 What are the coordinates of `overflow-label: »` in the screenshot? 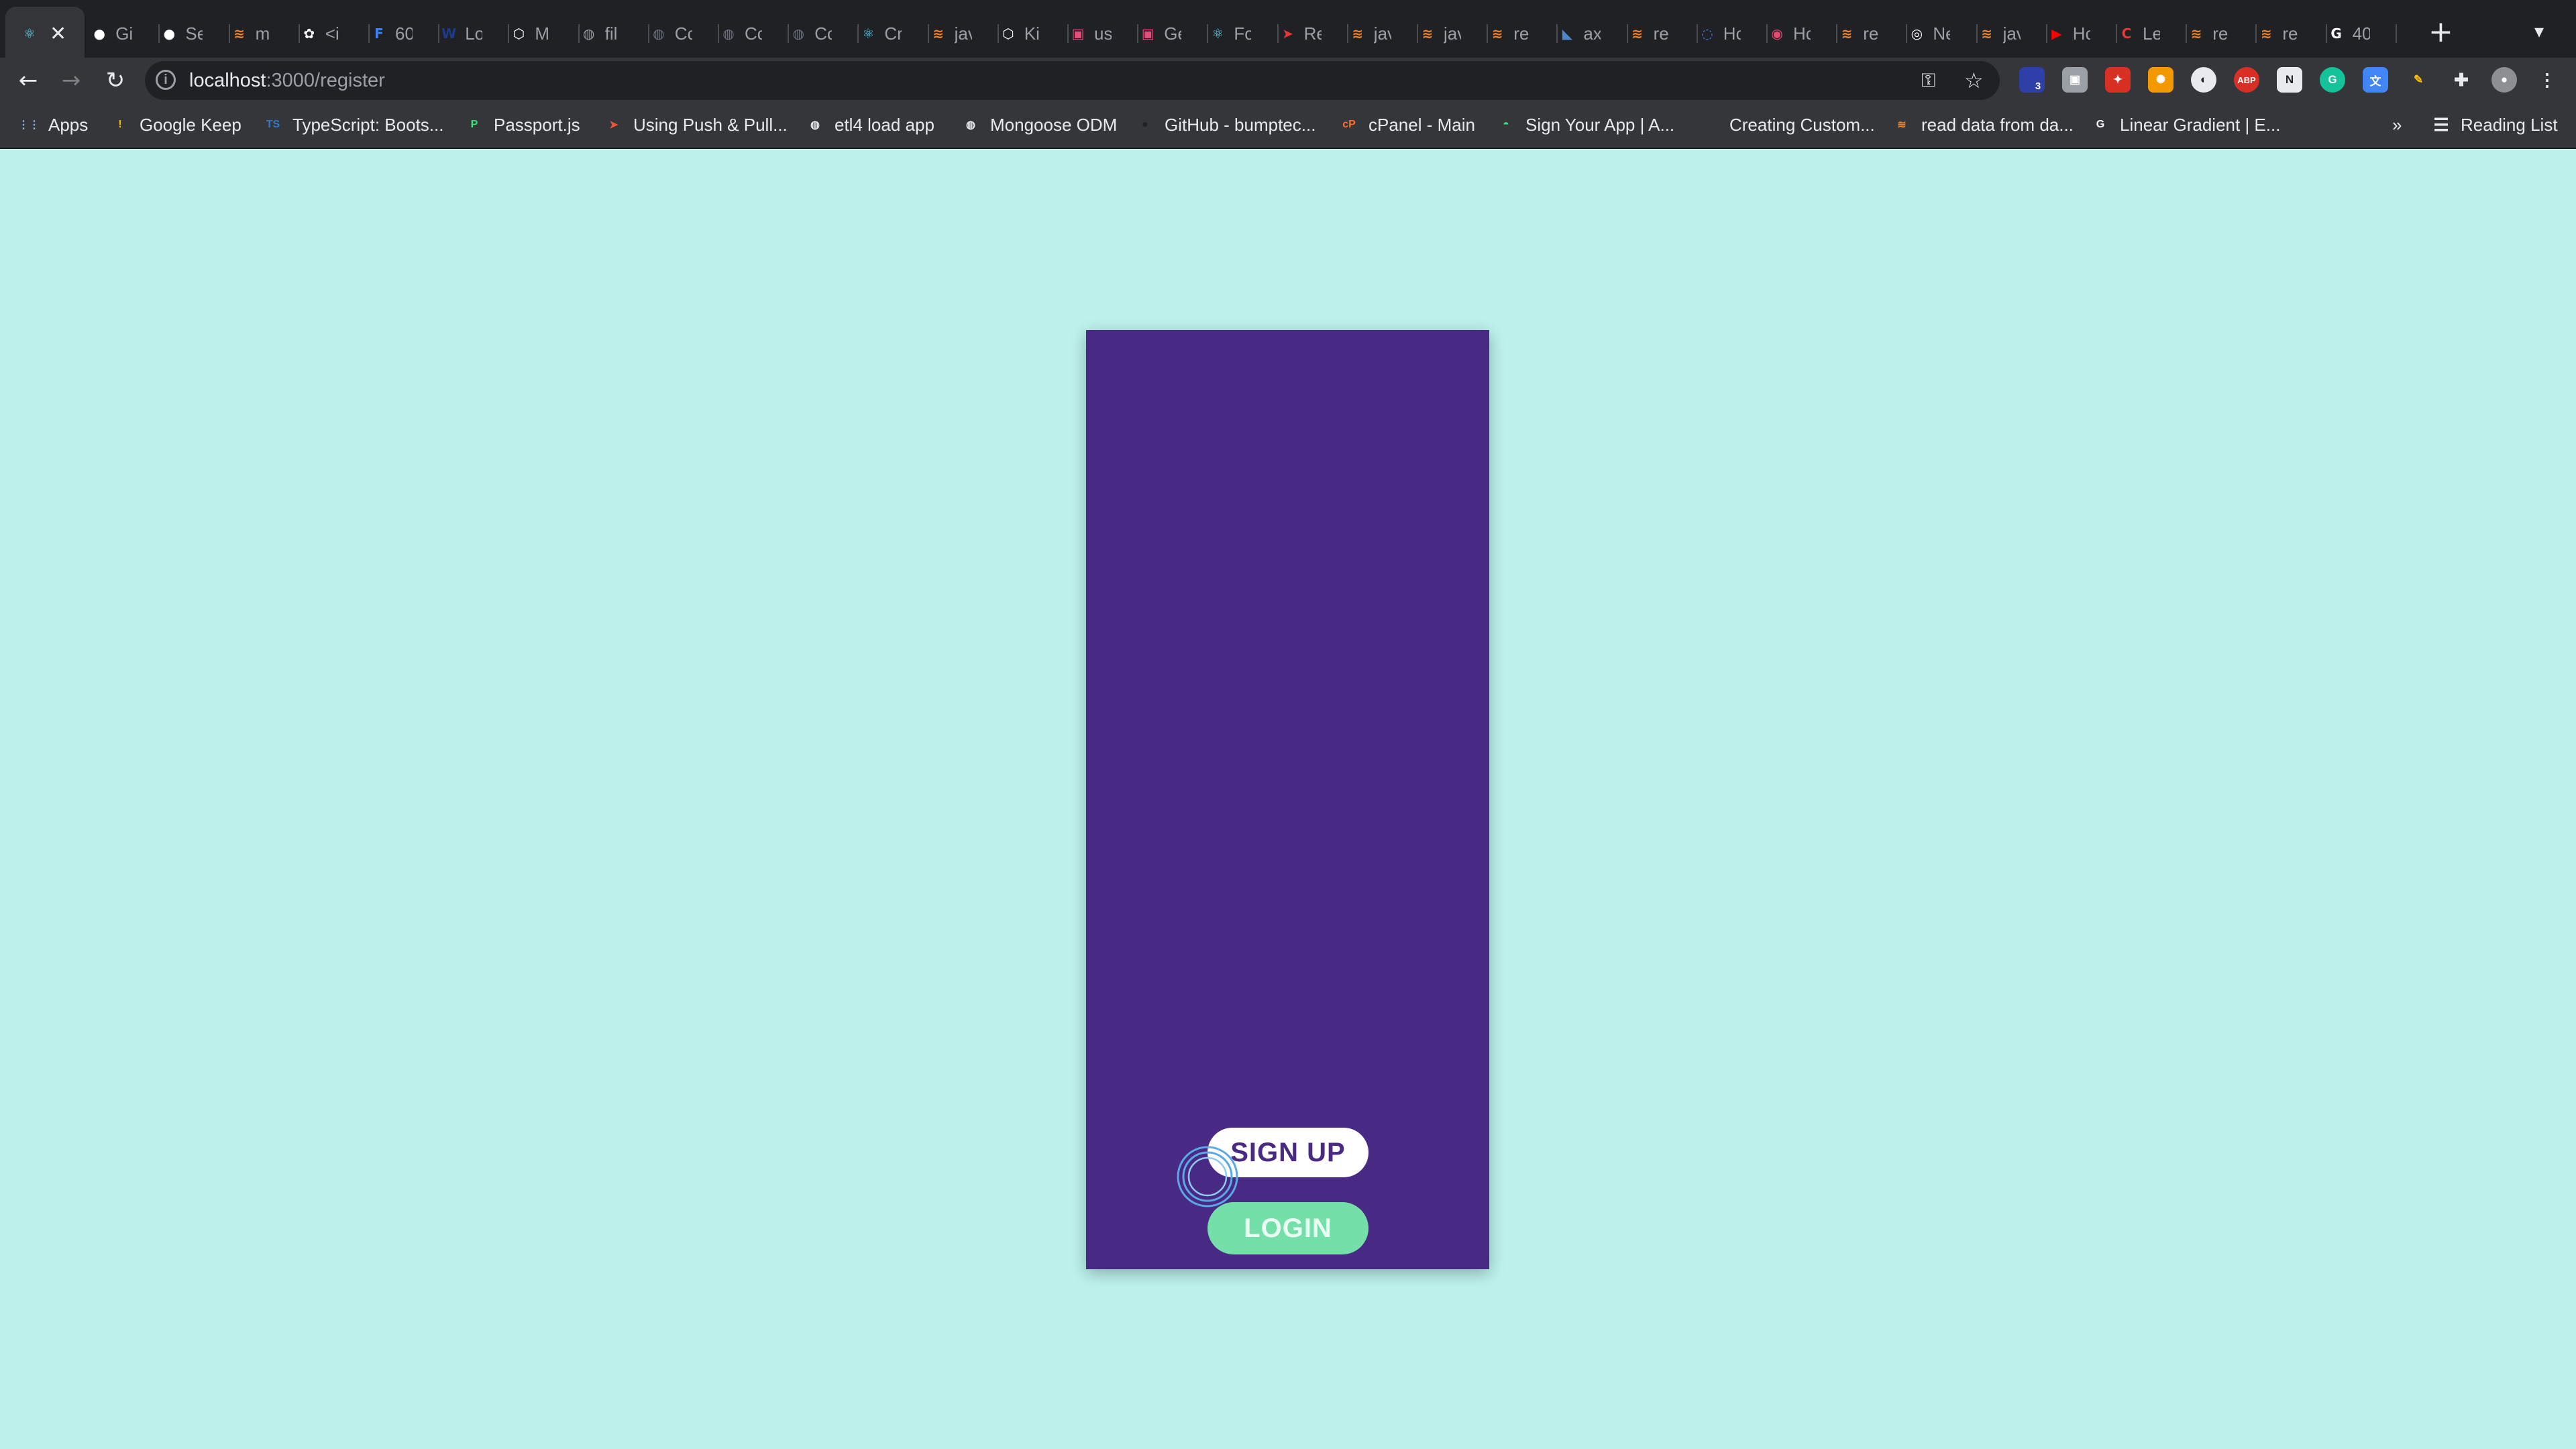 It's located at (2397, 124).